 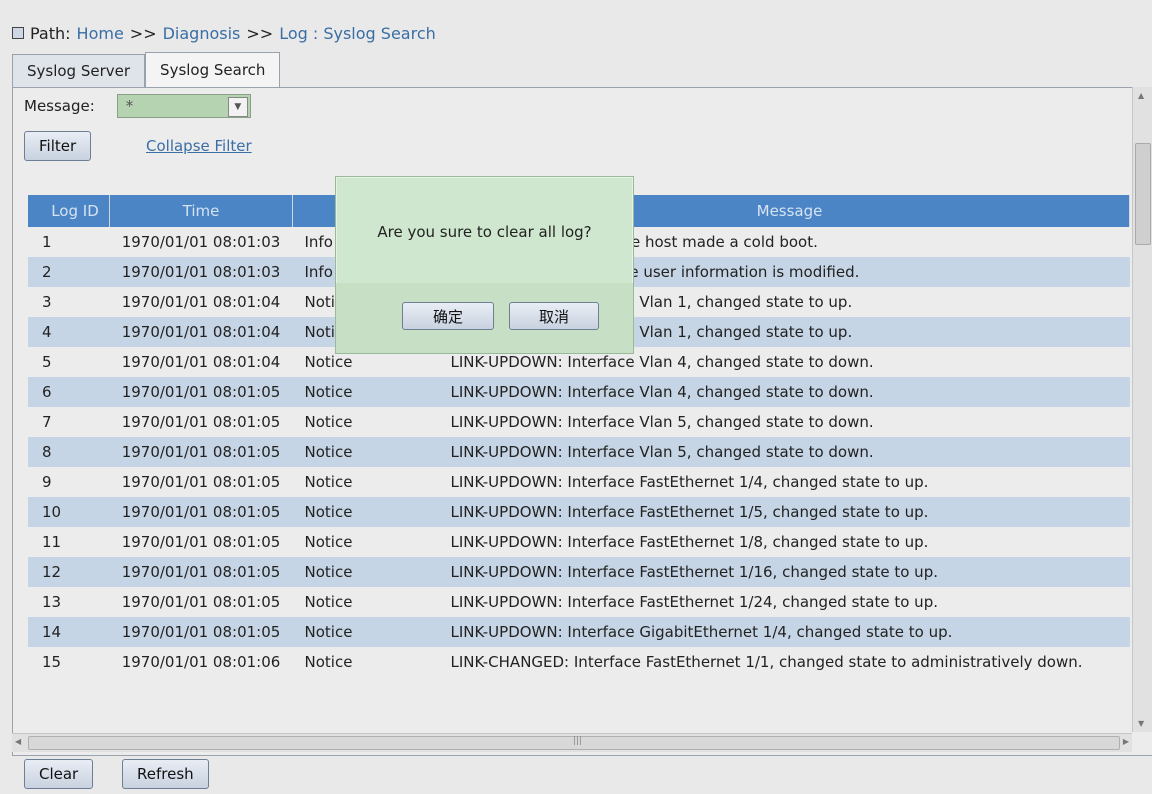 What do you see at coordinates (58, 146) in the screenshot?
I see `filter-button: Filter` at bounding box center [58, 146].